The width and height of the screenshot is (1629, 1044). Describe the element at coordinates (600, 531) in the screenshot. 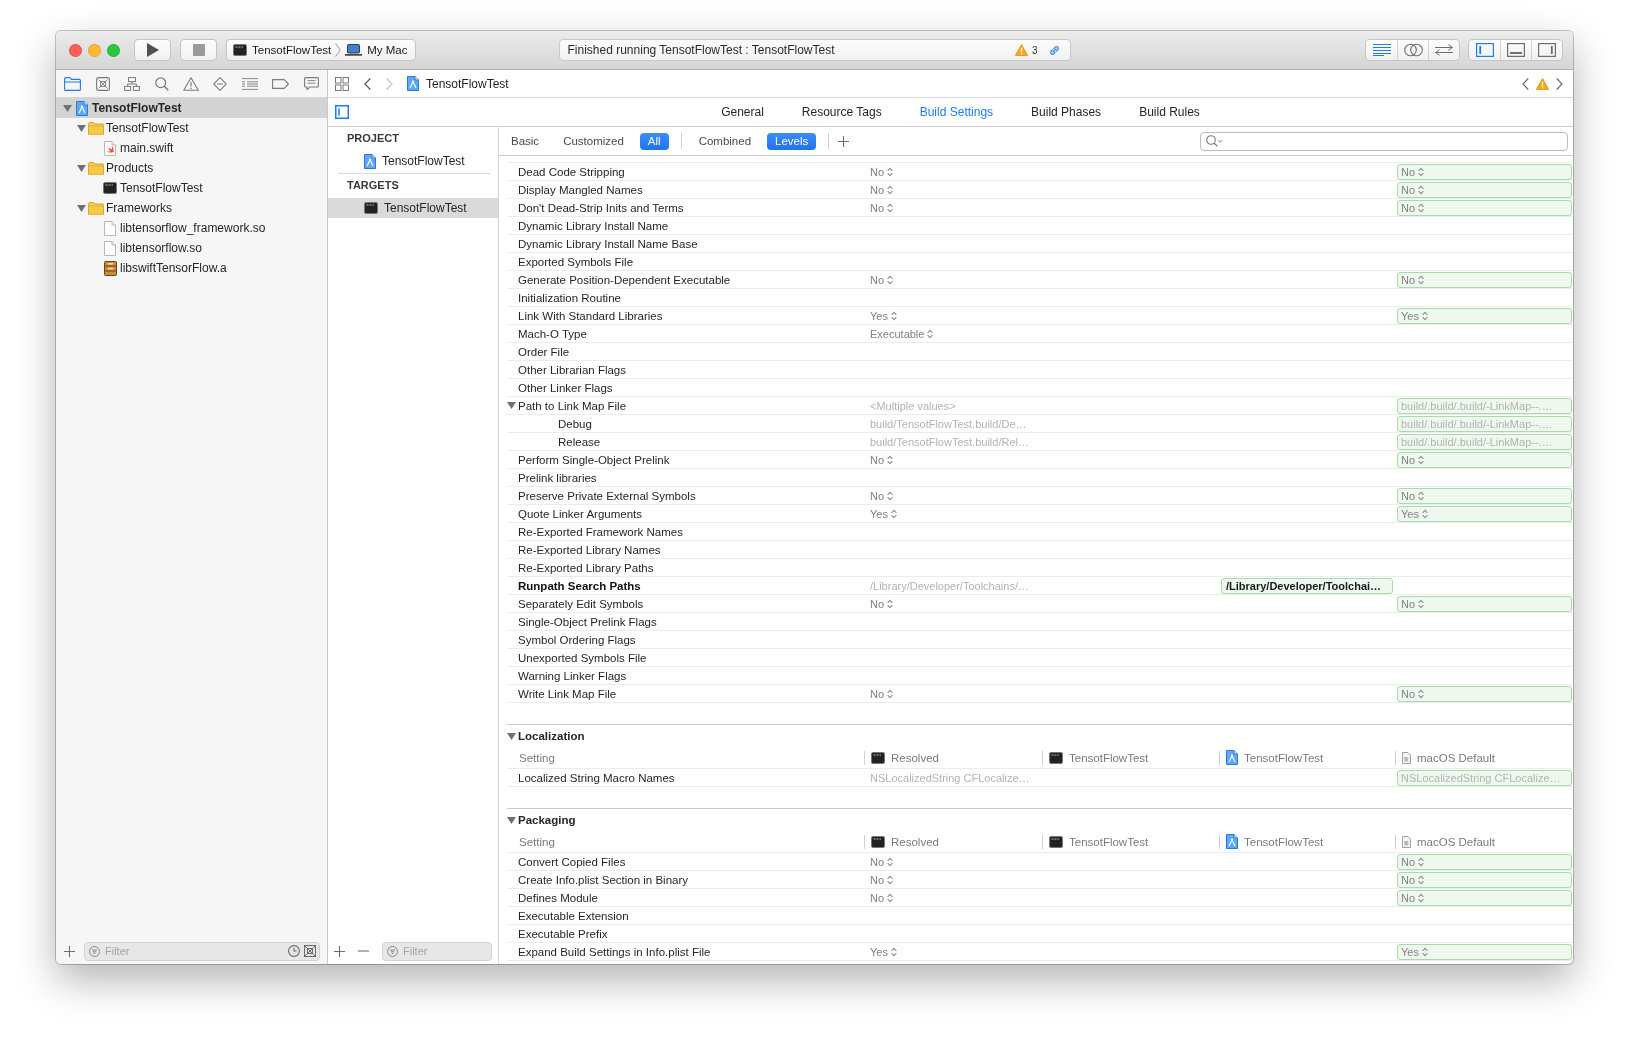

I see `setting-name: Re-Exported Framework Names` at that location.